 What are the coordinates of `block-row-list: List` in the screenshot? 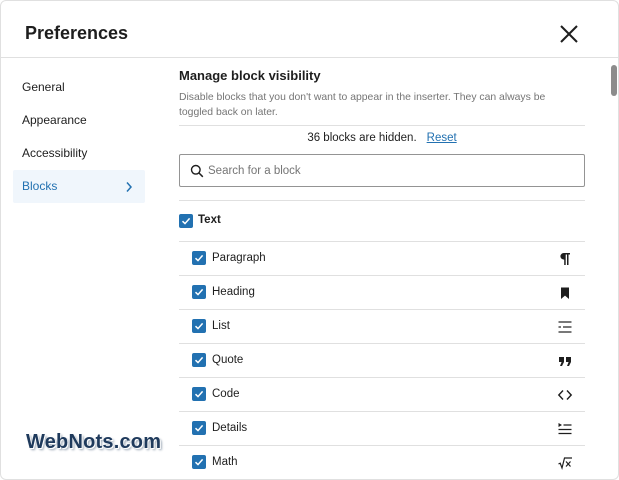 It's located at (382, 326).